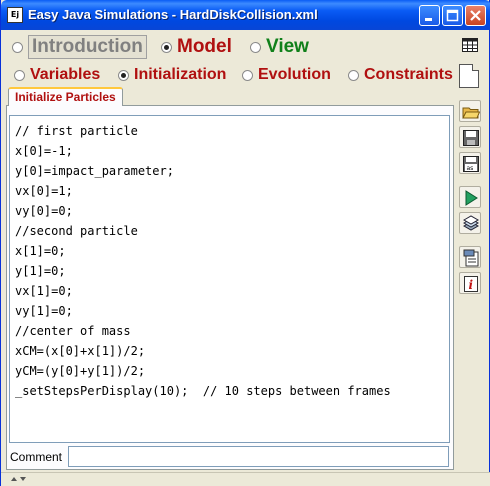 The height and width of the screenshot is (486, 490). Describe the element at coordinates (469, 76) in the screenshot. I see `new-page-icon` at that location.